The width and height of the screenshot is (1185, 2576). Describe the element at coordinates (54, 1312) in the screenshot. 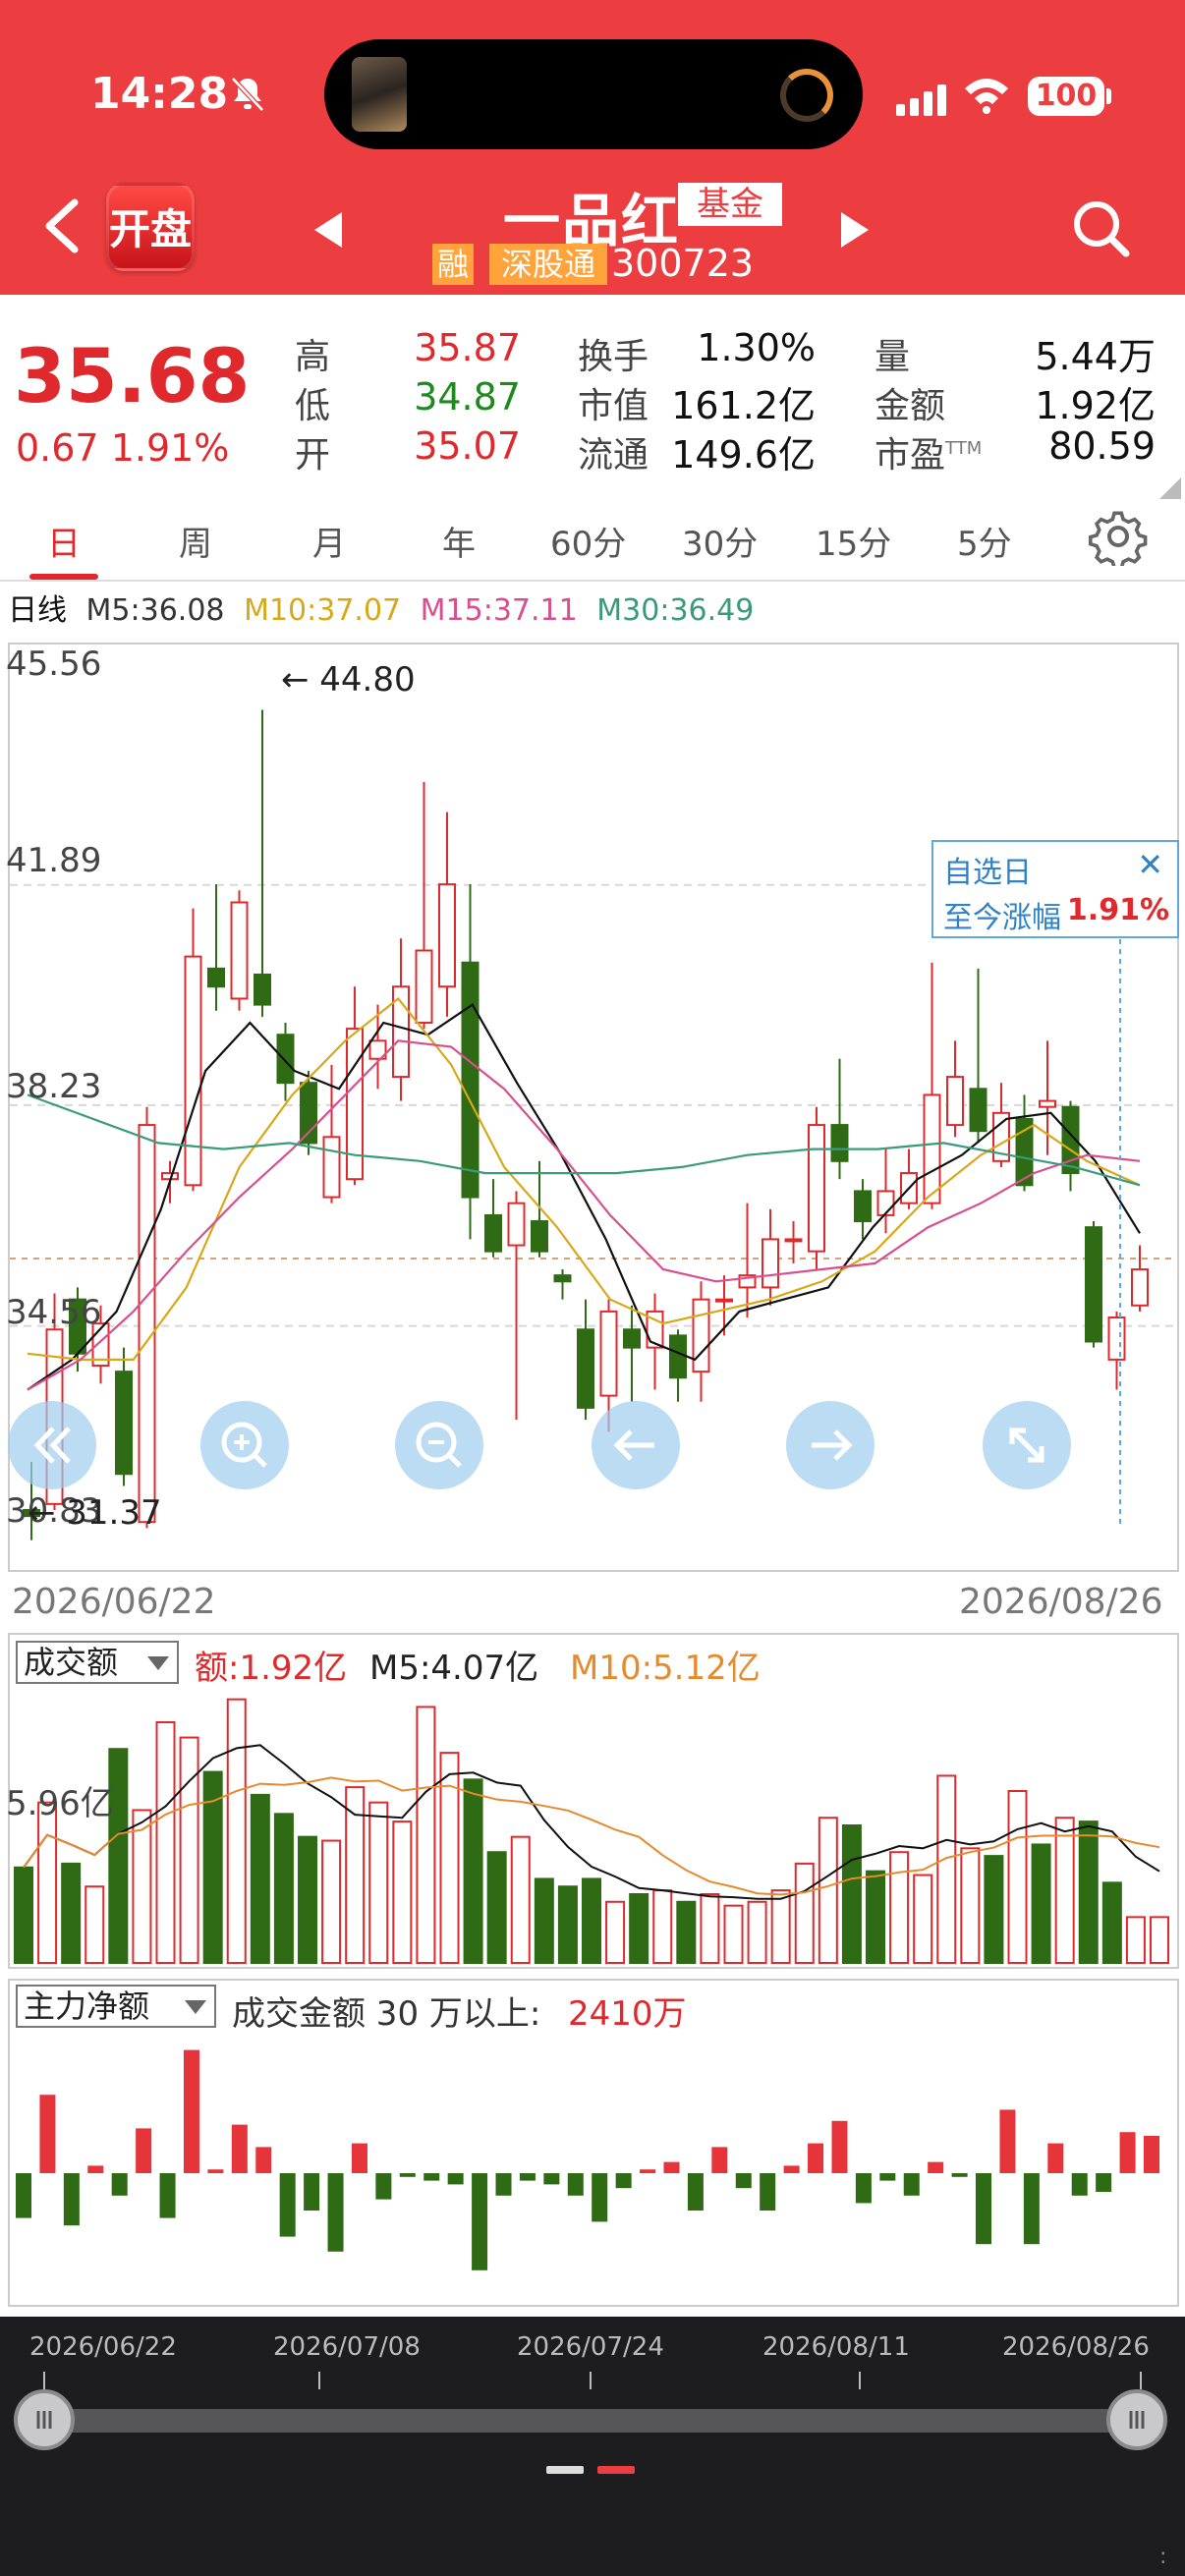

I see `price-axis-label: 34.56` at that location.